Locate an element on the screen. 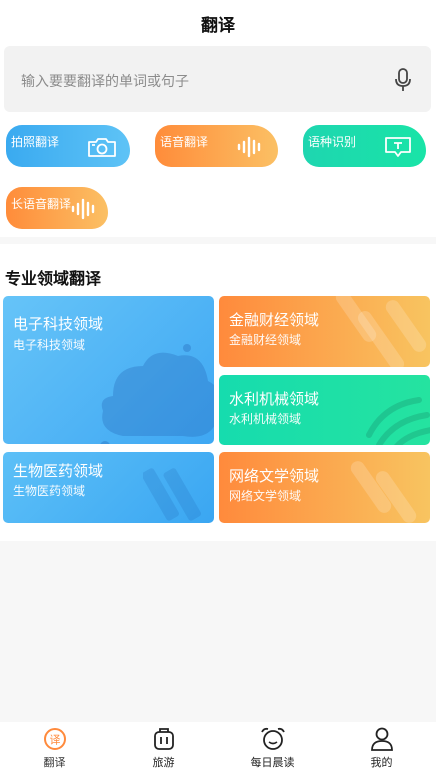  domain-card-finance: 金融财经领域 金融财经领域 is located at coordinates (324, 331).